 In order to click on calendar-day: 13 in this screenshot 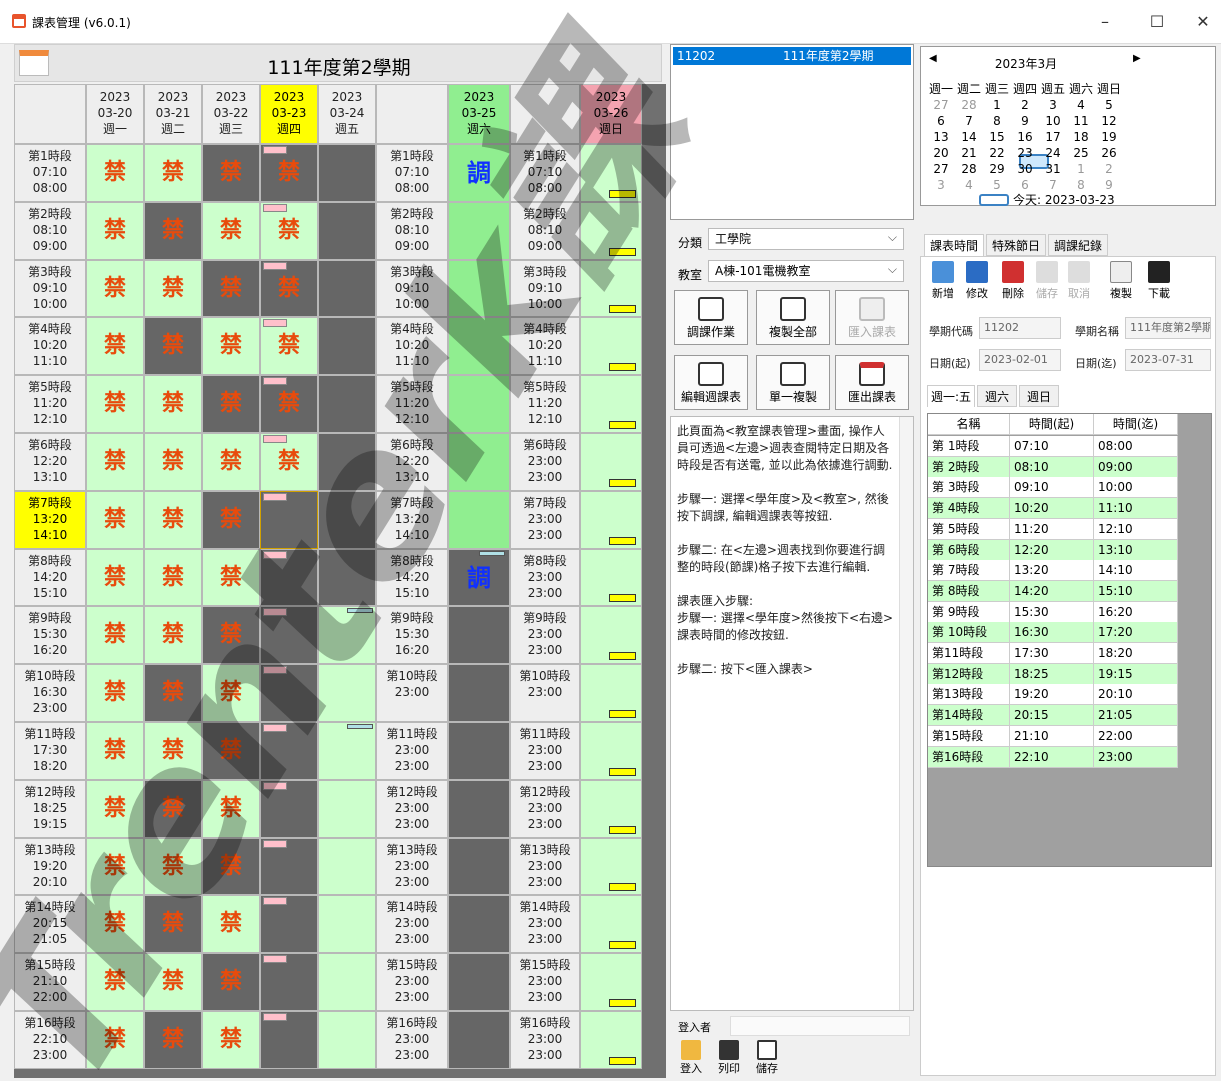, I will do `click(941, 137)`.